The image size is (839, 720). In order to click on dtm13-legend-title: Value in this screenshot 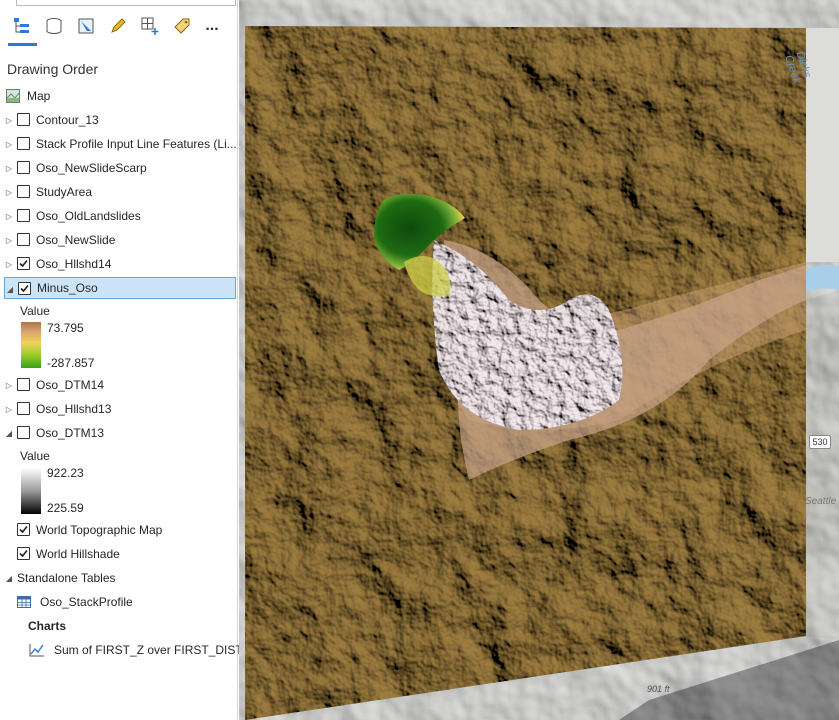, I will do `click(35, 456)`.